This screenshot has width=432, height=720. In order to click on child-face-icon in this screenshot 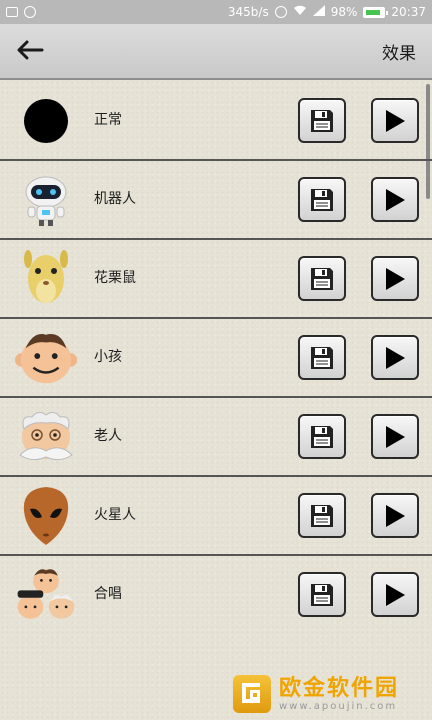, I will do `click(46, 358)`.